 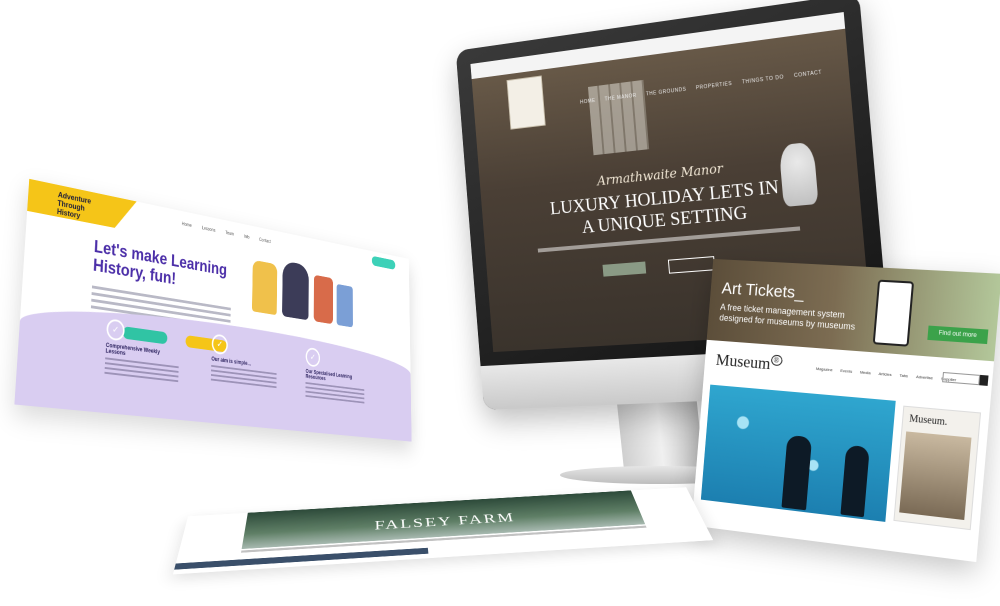 I want to click on farm-hero-image: FALSEY FARM, so click(x=443, y=520).